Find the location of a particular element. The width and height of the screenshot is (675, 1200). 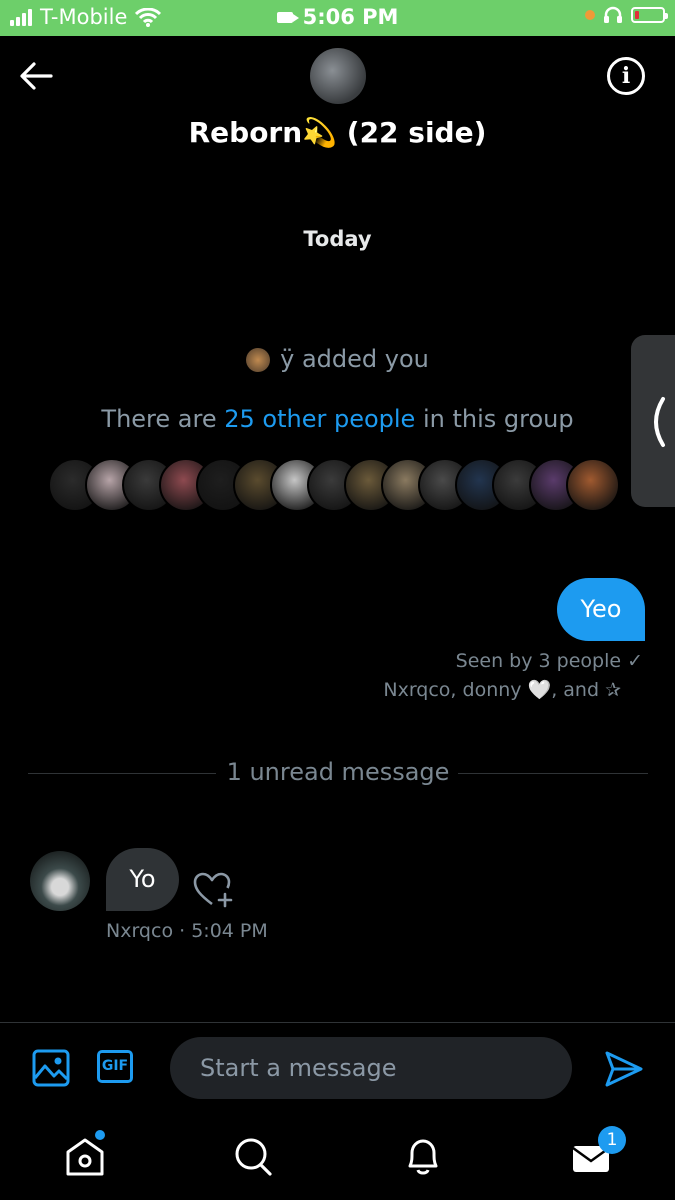

search-icon is located at coordinates (253, 1156).